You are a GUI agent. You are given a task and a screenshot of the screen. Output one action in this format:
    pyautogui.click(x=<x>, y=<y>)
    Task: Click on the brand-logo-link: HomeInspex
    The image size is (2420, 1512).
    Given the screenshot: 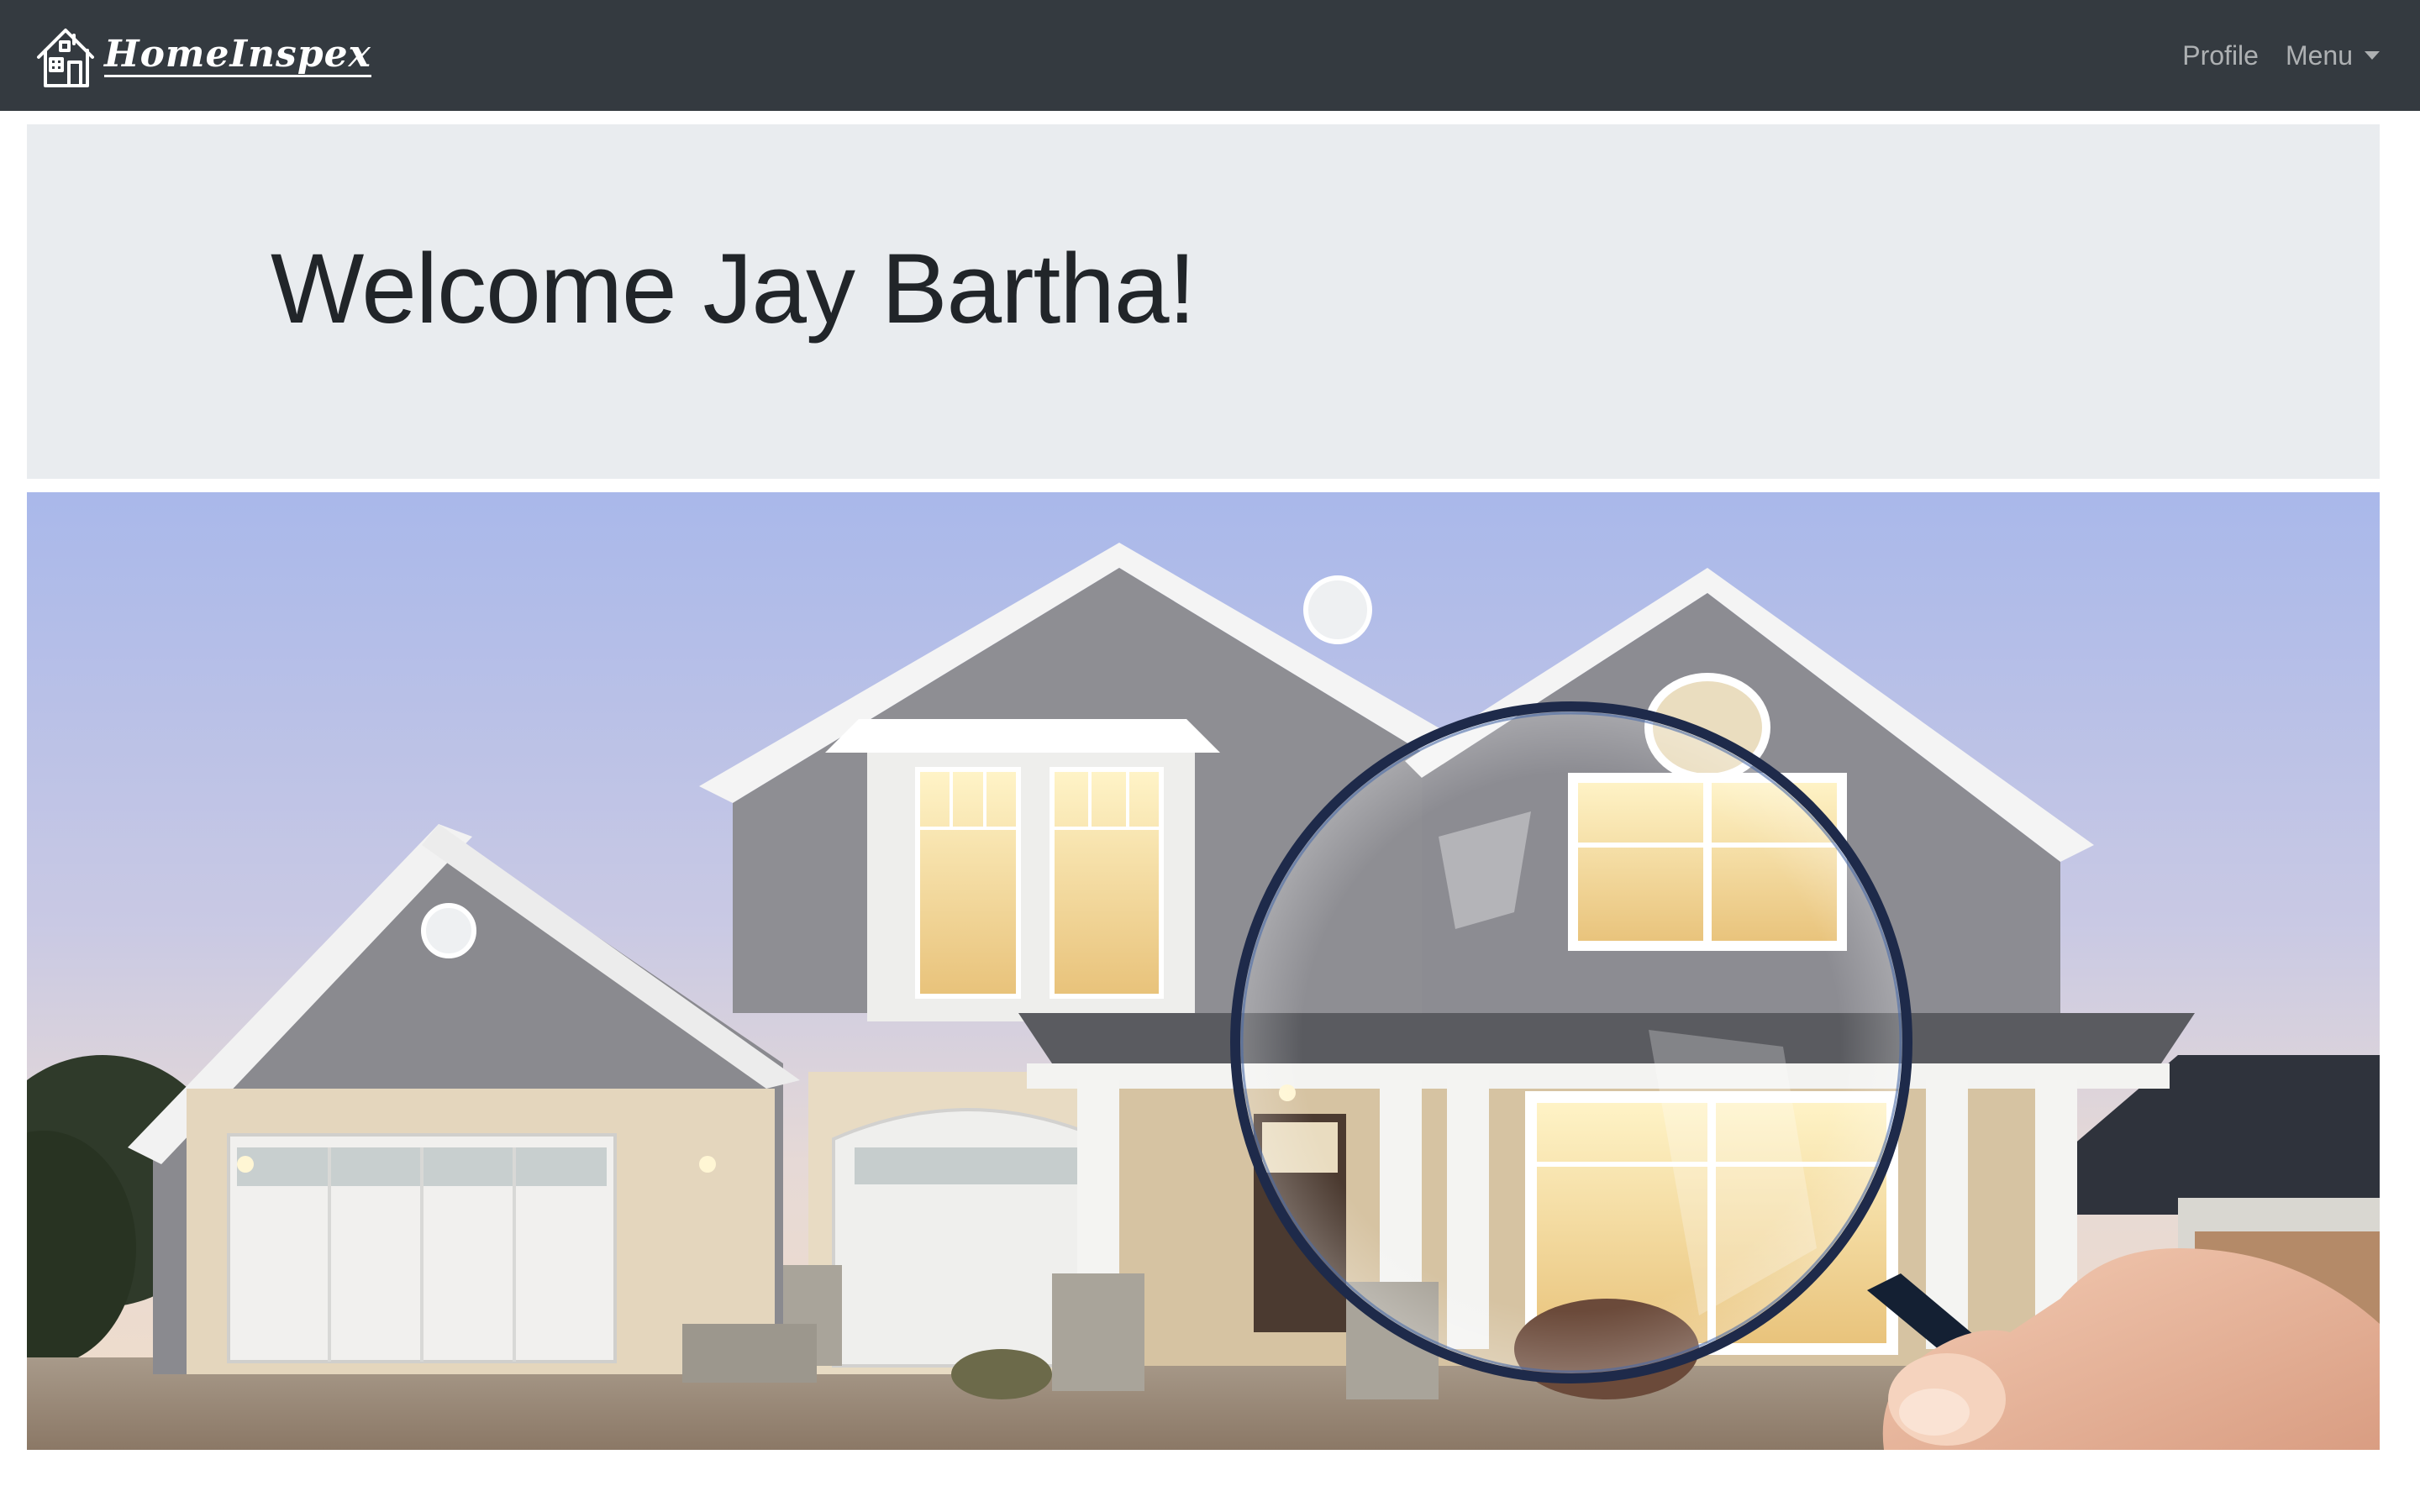 What is the action you would take?
    pyautogui.click(x=203, y=55)
    